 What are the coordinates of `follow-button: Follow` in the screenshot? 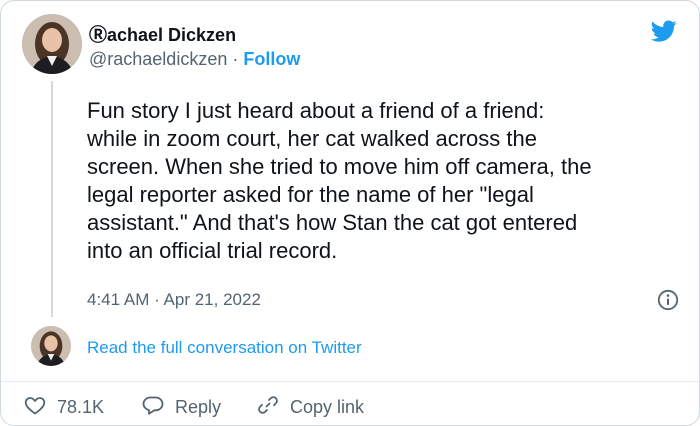 It's located at (271, 59).